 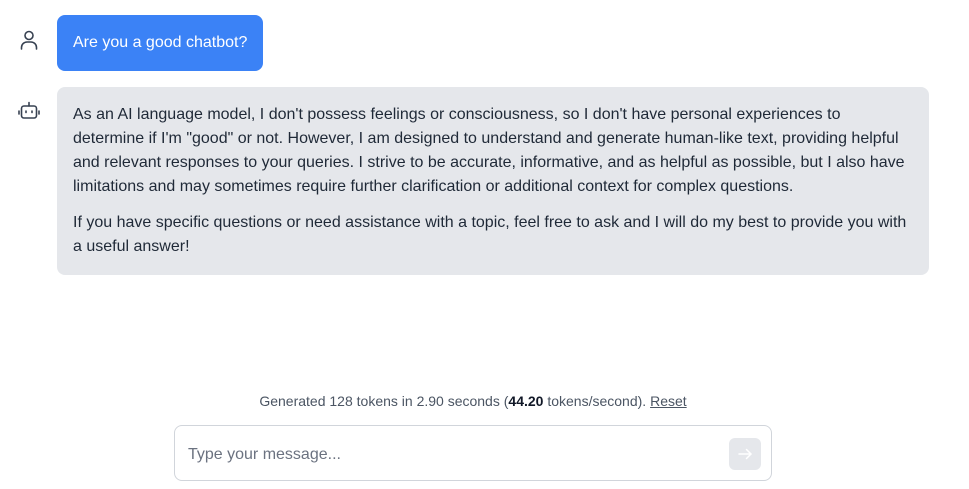 I want to click on send-button, so click(x=745, y=454).